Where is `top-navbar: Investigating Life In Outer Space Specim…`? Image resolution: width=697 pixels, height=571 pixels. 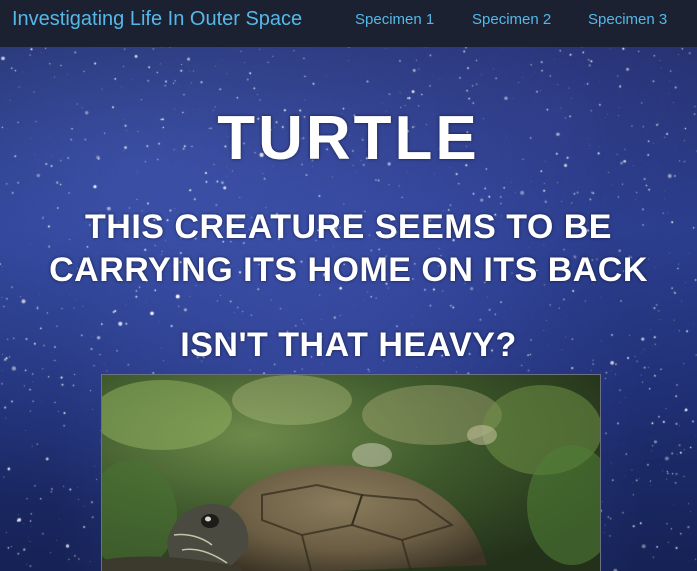 top-navbar: Investigating Life In Outer Space Specim… is located at coordinates (348, 23).